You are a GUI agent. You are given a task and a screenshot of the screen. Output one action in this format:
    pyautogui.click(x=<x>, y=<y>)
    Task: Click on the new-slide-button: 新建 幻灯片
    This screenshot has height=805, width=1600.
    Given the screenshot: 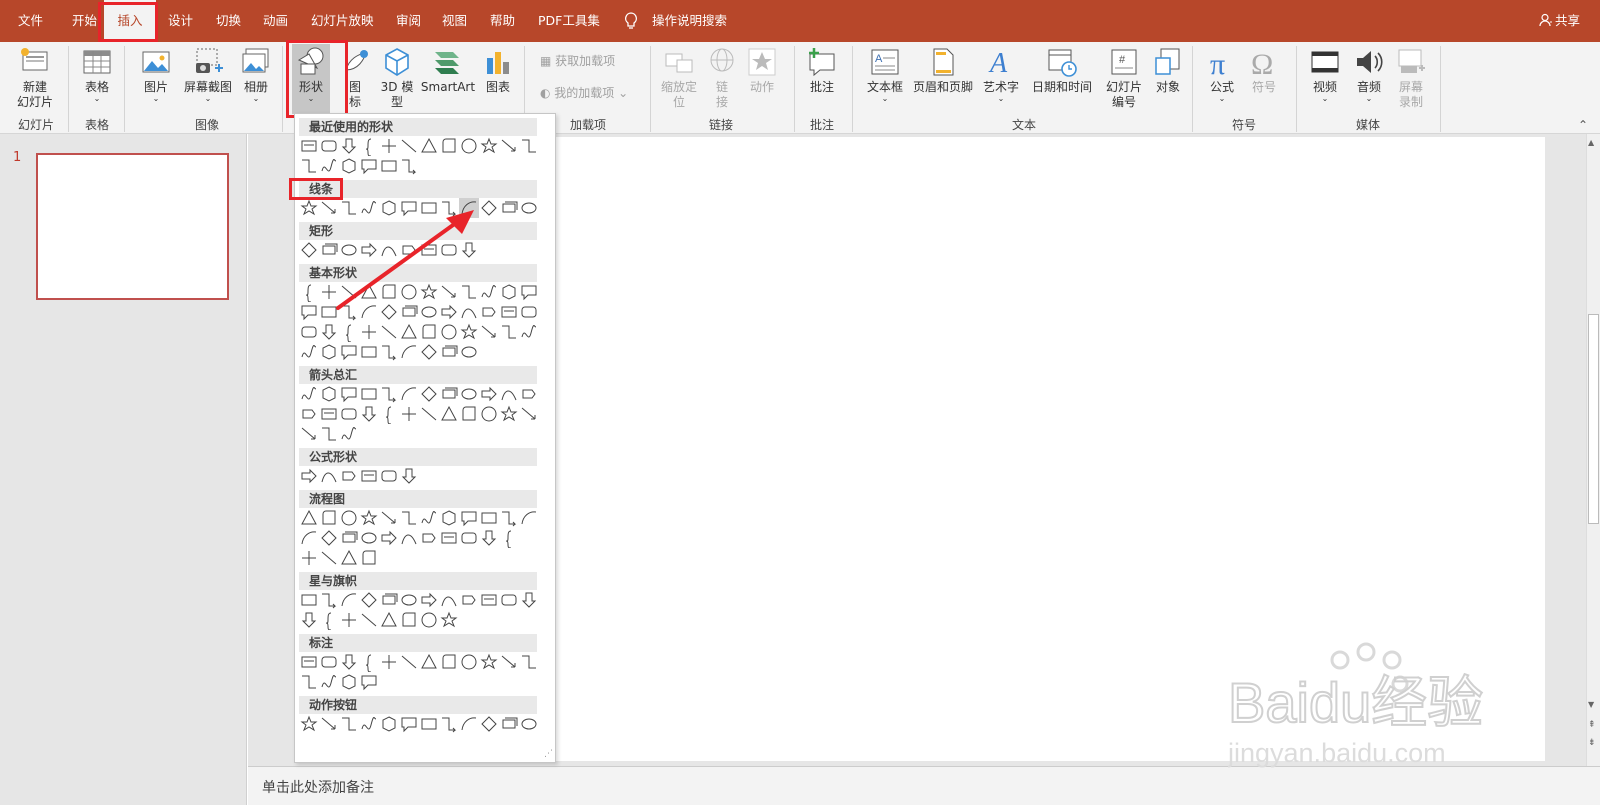 What is the action you would take?
    pyautogui.click(x=35, y=78)
    